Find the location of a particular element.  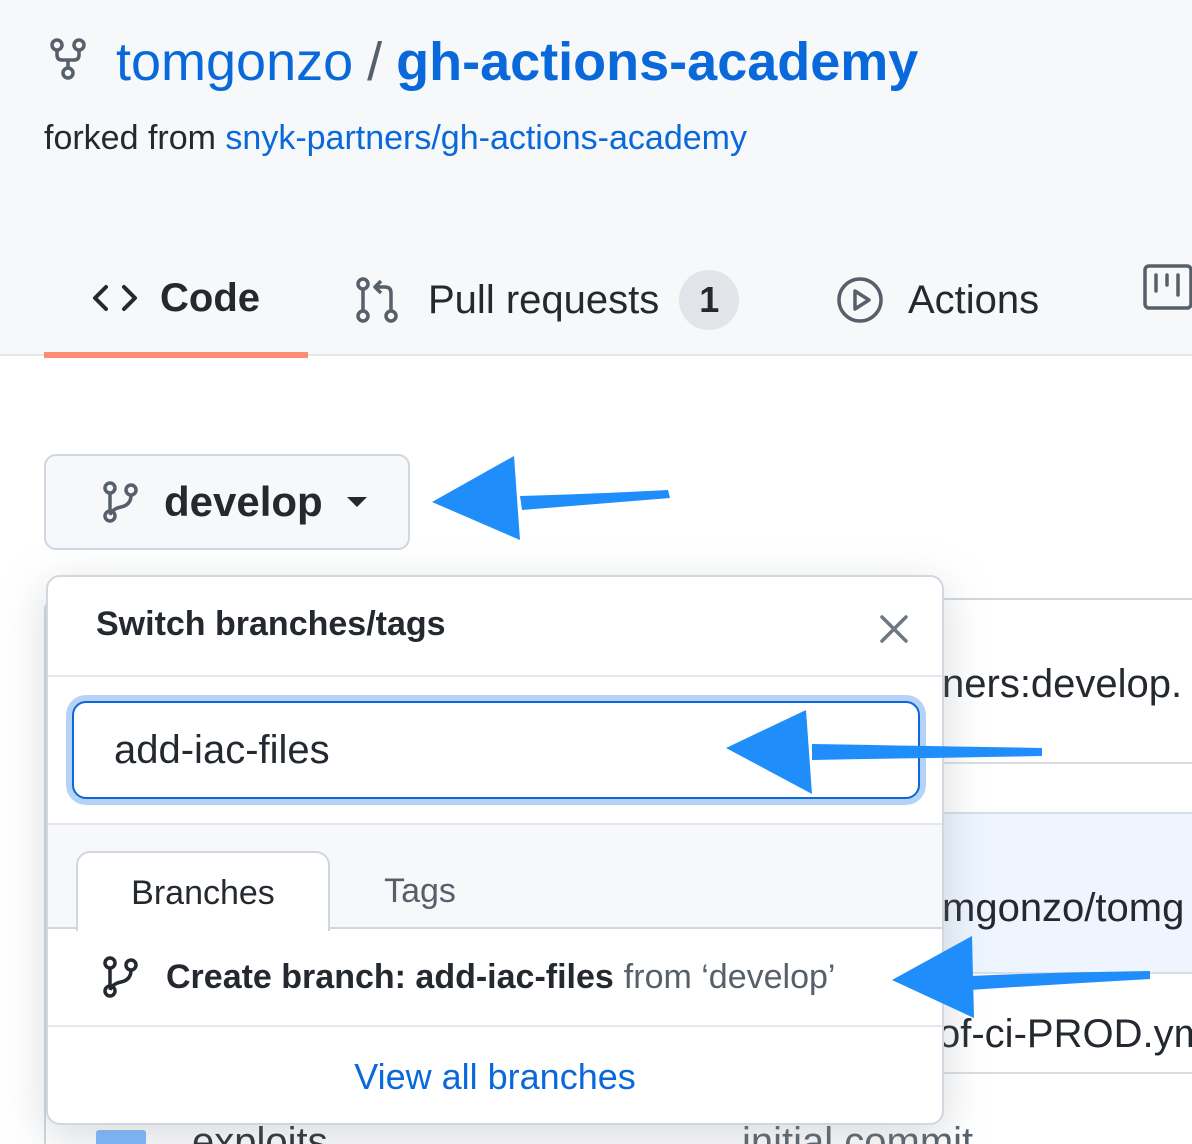

play-icon is located at coordinates (860, 300).